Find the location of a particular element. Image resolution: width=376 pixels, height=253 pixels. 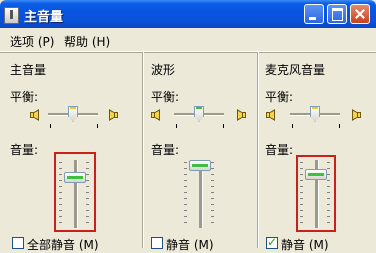

title-bar: 主音量 is located at coordinates (188, 14).